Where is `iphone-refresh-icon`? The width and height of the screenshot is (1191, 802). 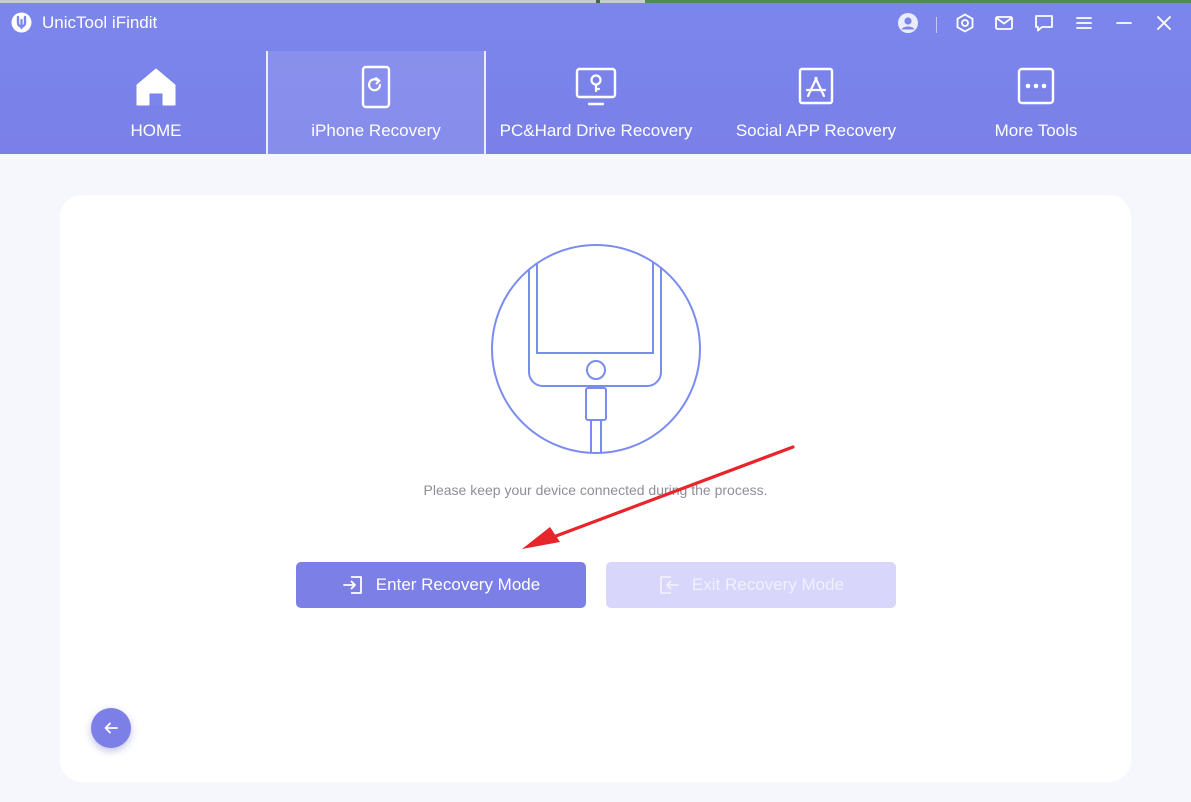
iphone-refresh-icon is located at coordinates (376, 87).